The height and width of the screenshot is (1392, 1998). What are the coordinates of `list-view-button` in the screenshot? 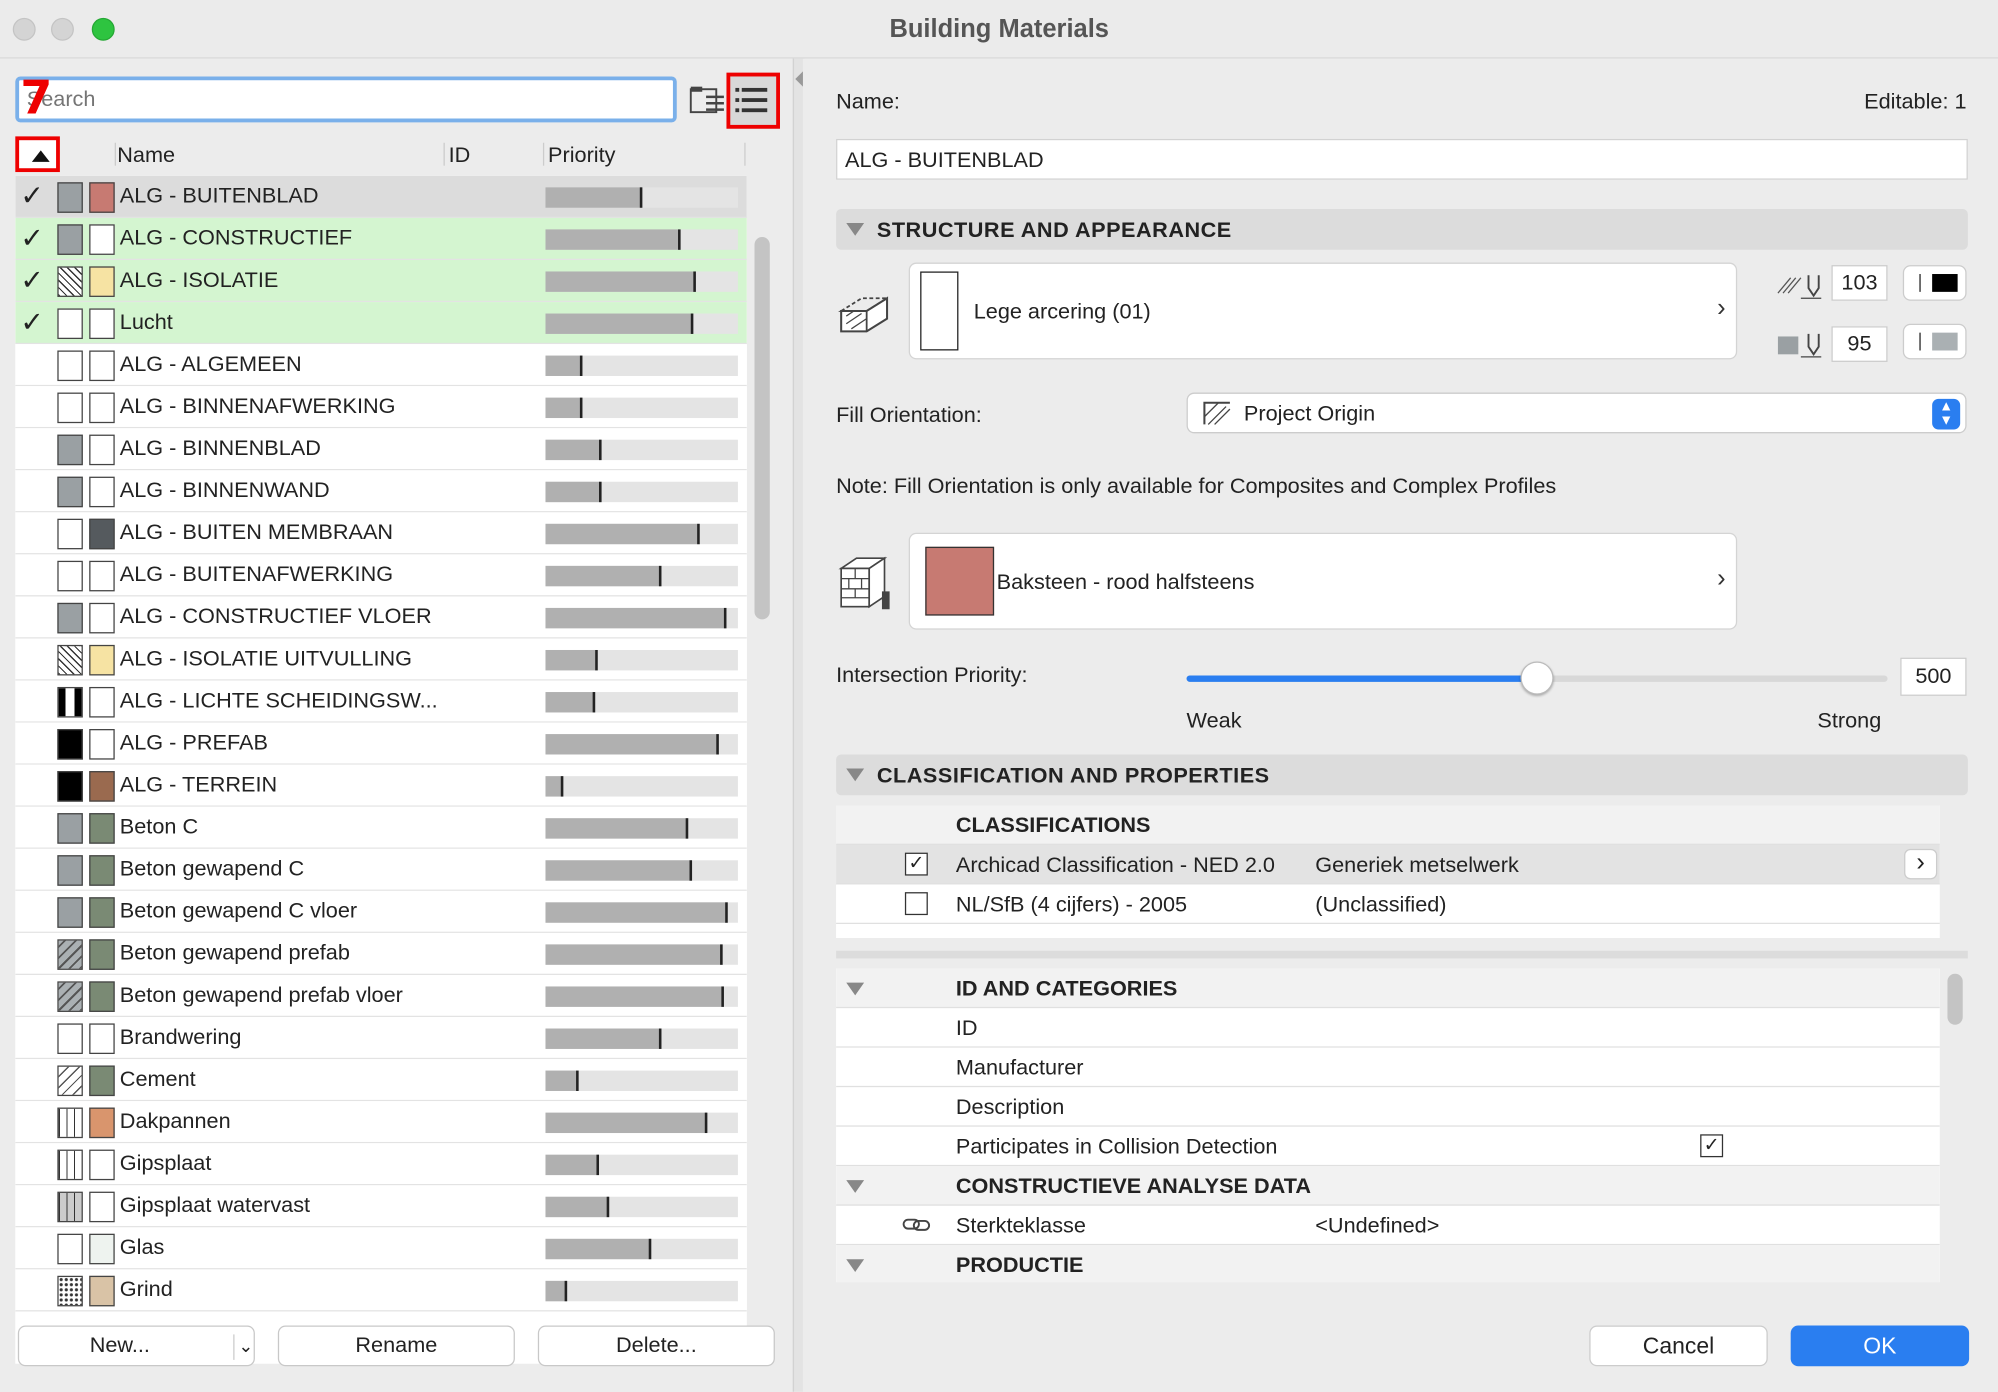 It's located at (753, 100).